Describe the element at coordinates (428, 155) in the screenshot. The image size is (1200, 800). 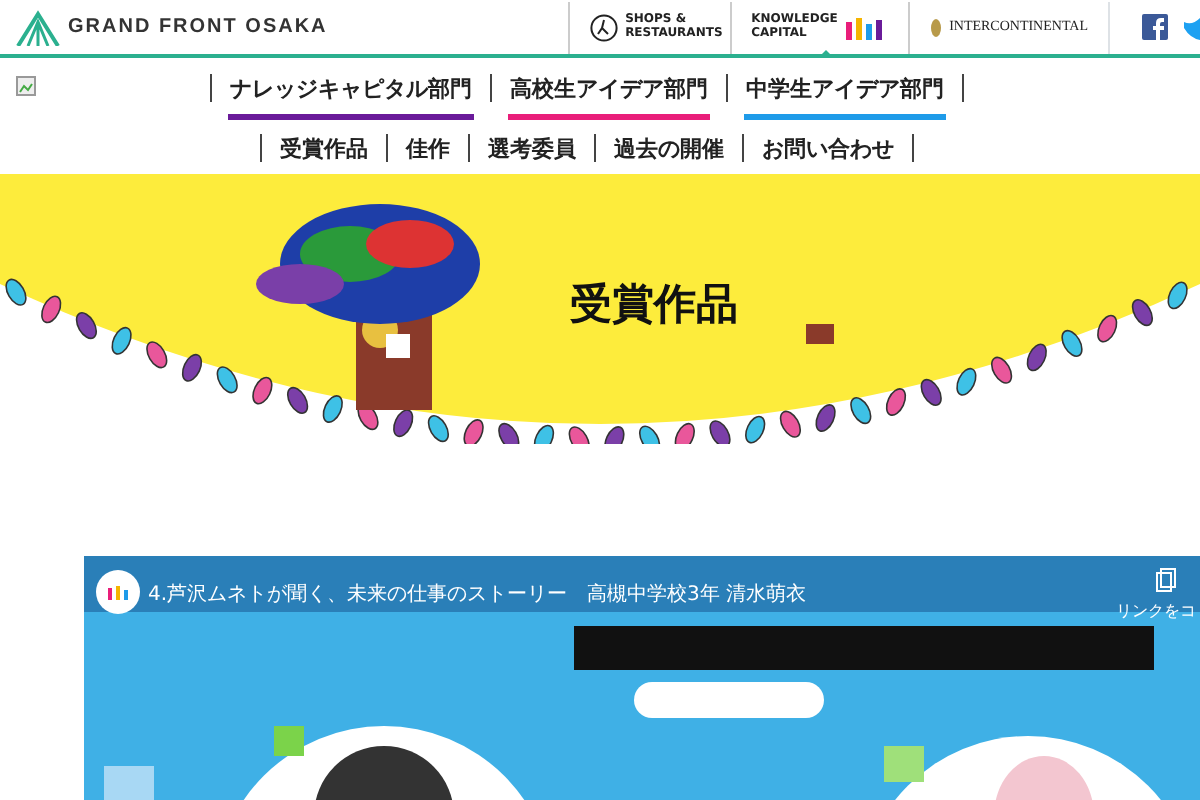
I see `nav-link: 佳作` at that location.